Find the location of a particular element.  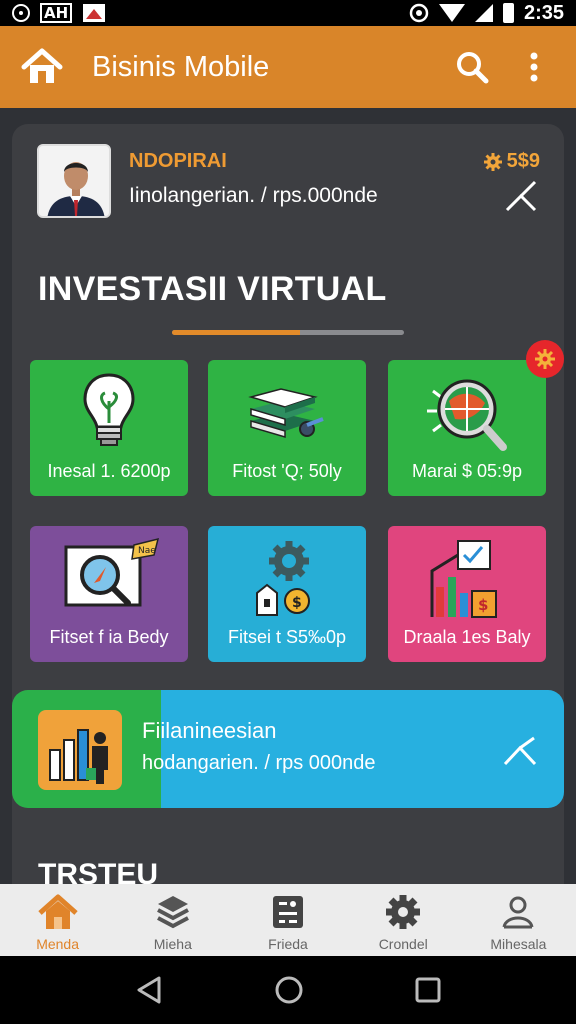

nav-item-menda: Menda is located at coordinates (57, 920).